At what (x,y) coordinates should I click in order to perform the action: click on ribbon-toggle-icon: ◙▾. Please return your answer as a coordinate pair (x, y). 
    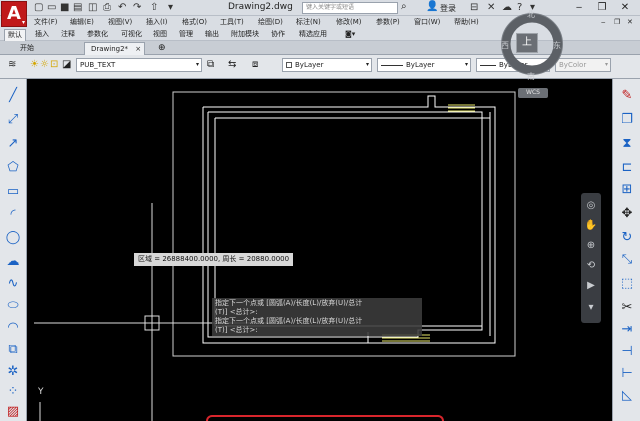
    Looking at the image, I should click on (350, 34).